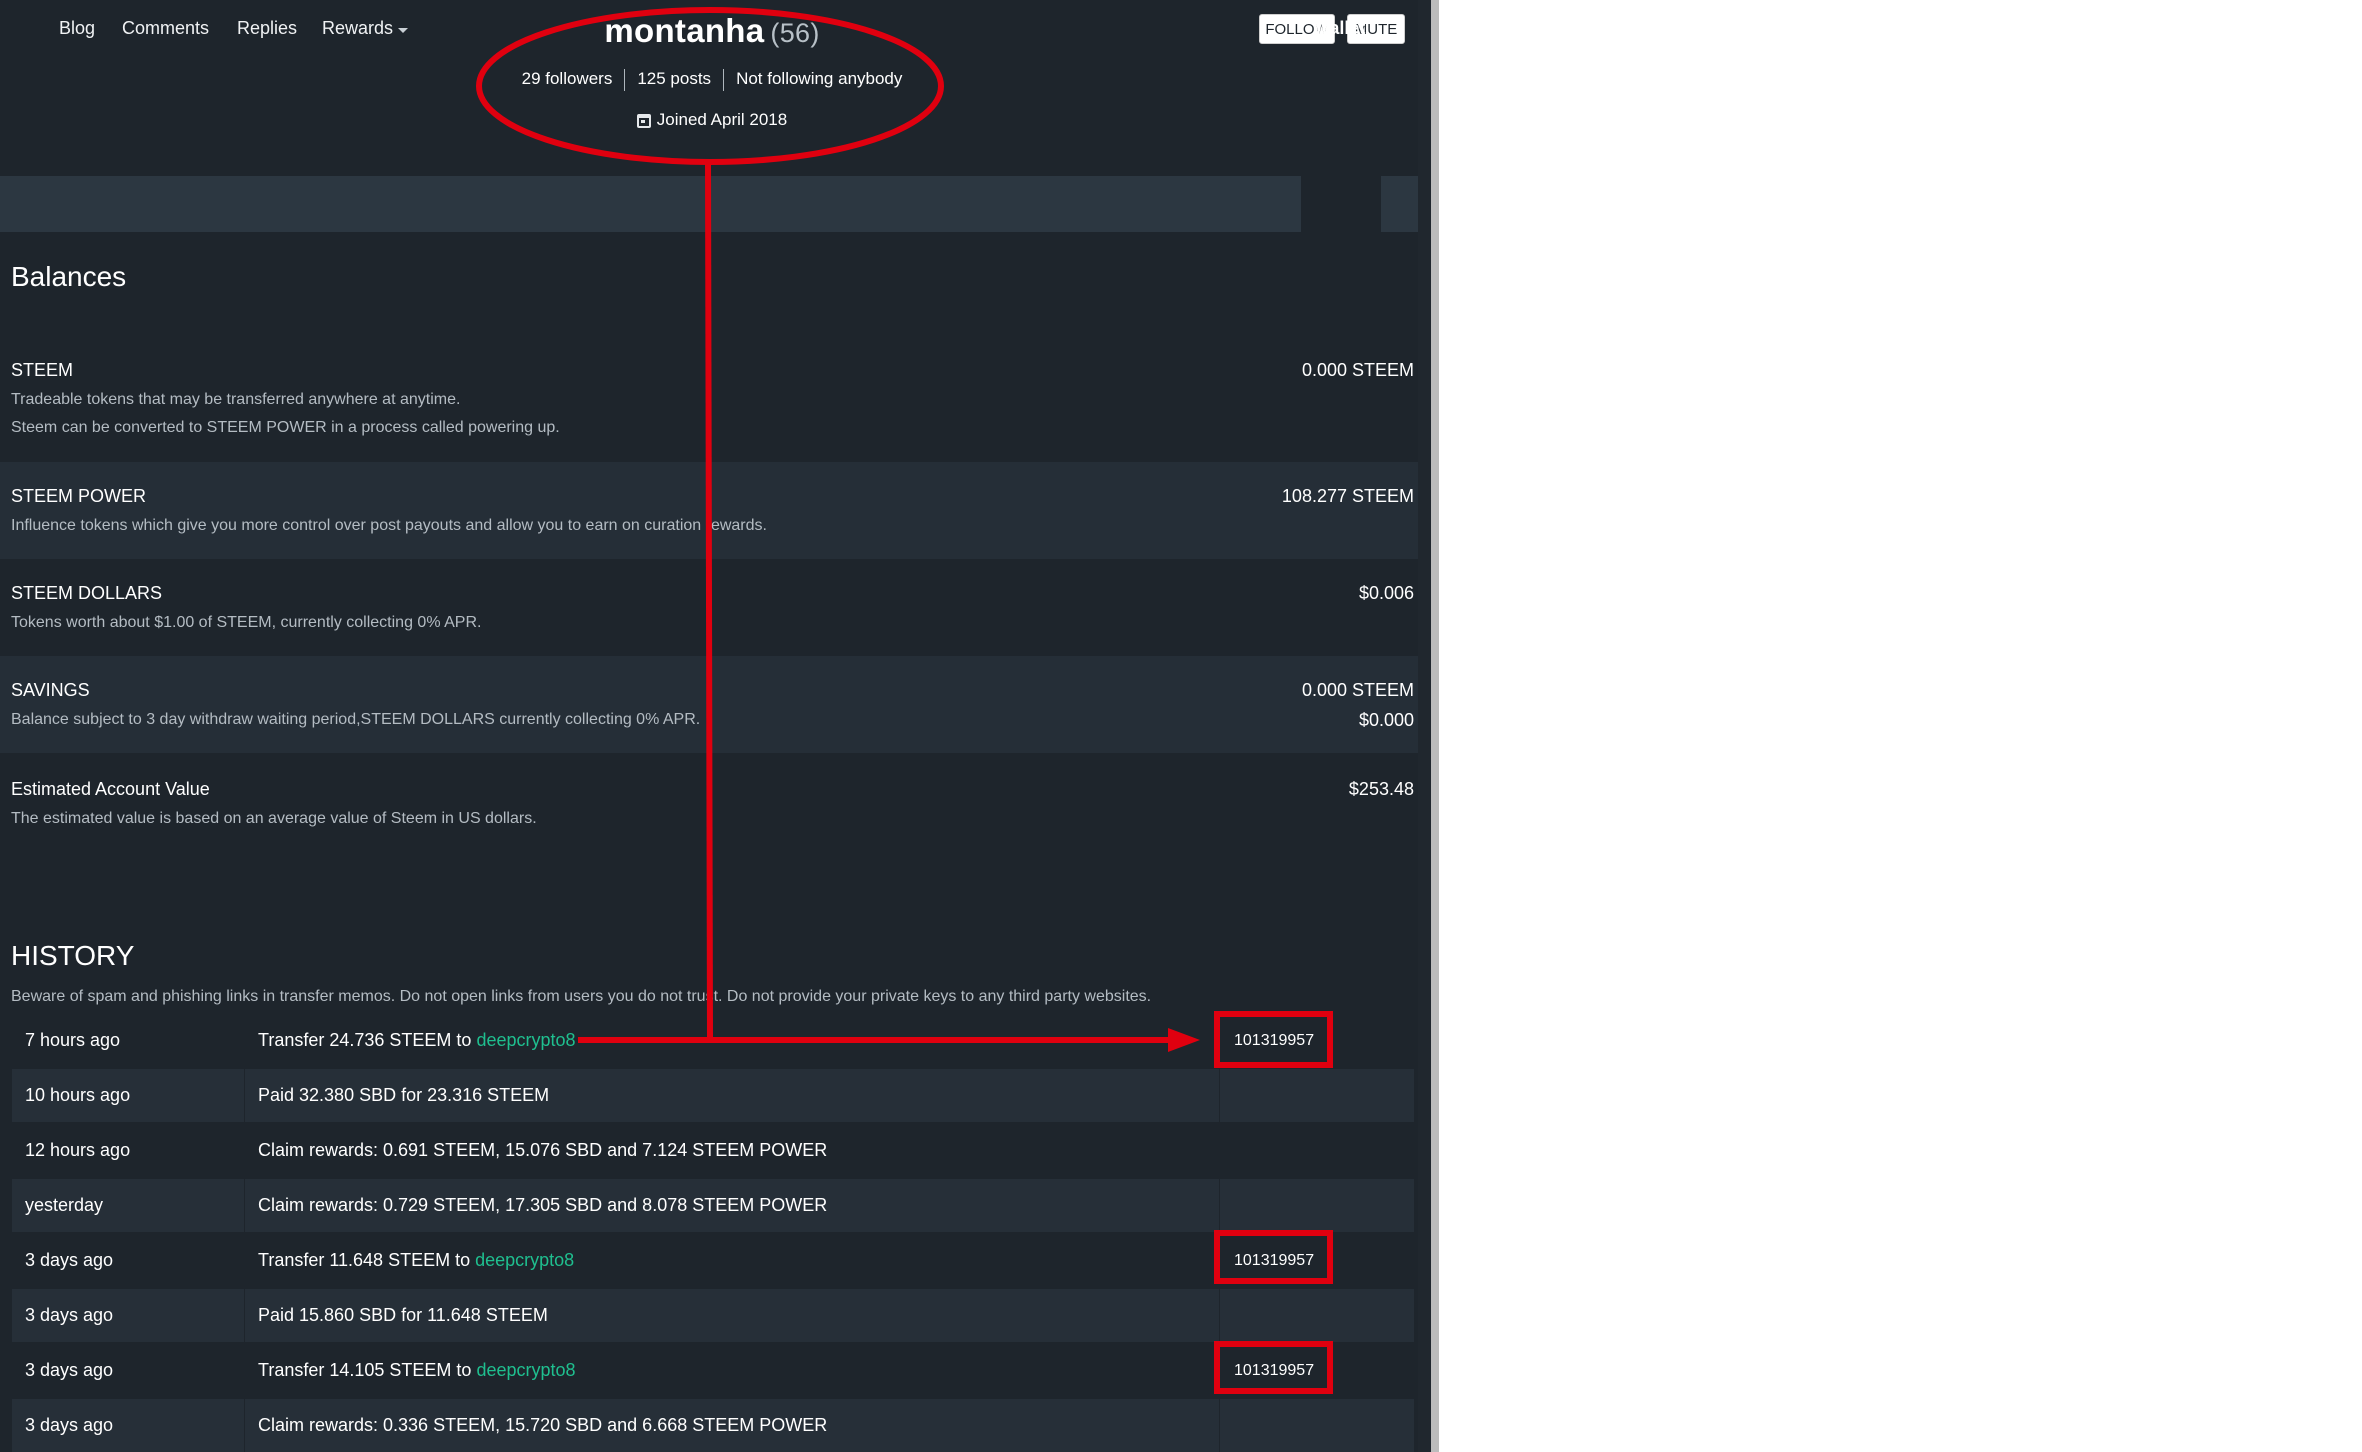  I want to click on tab-wallet-active-bg, so click(1341, 204).